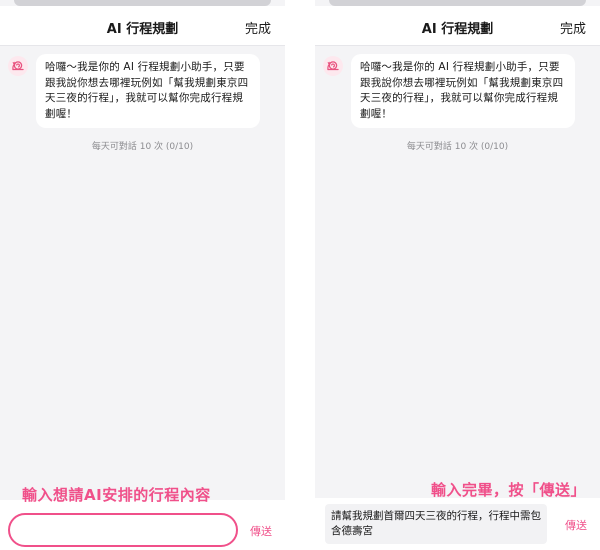  I want to click on input-bar: 請幫我規劃首爾四天三夜的行程，行程中需包含德壽宮 傳送, so click(457, 524).